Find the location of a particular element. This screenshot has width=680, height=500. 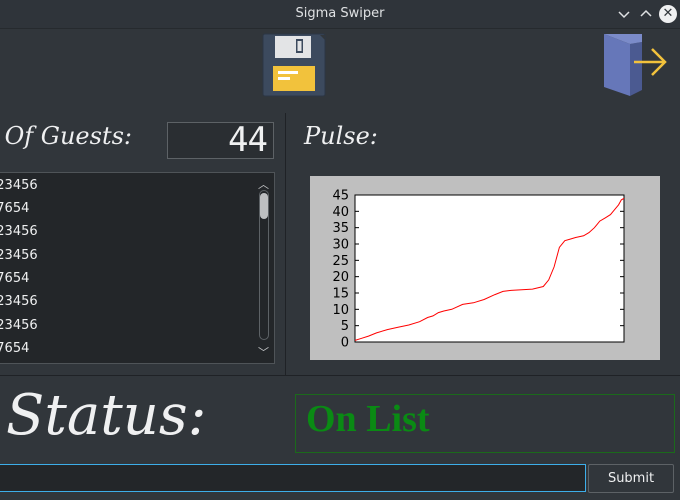

y-tick-label: 45 is located at coordinates (340, 196).